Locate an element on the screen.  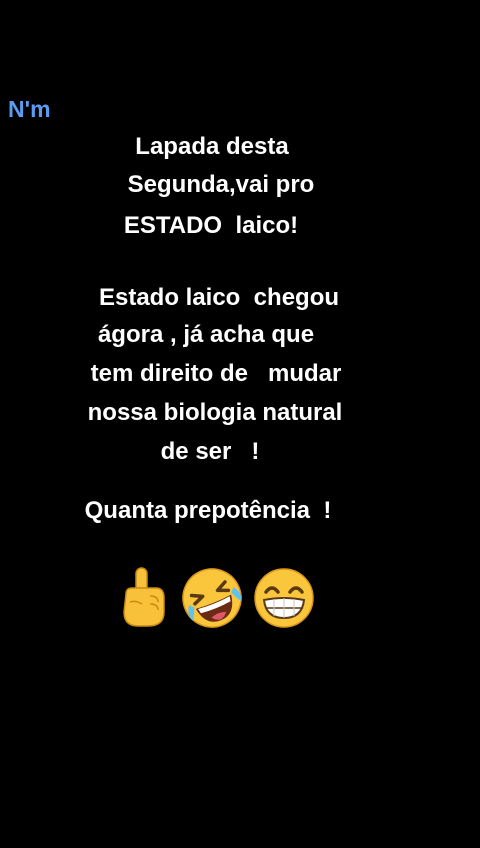
text-line-8: de ser ! is located at coordinates (210, 451).